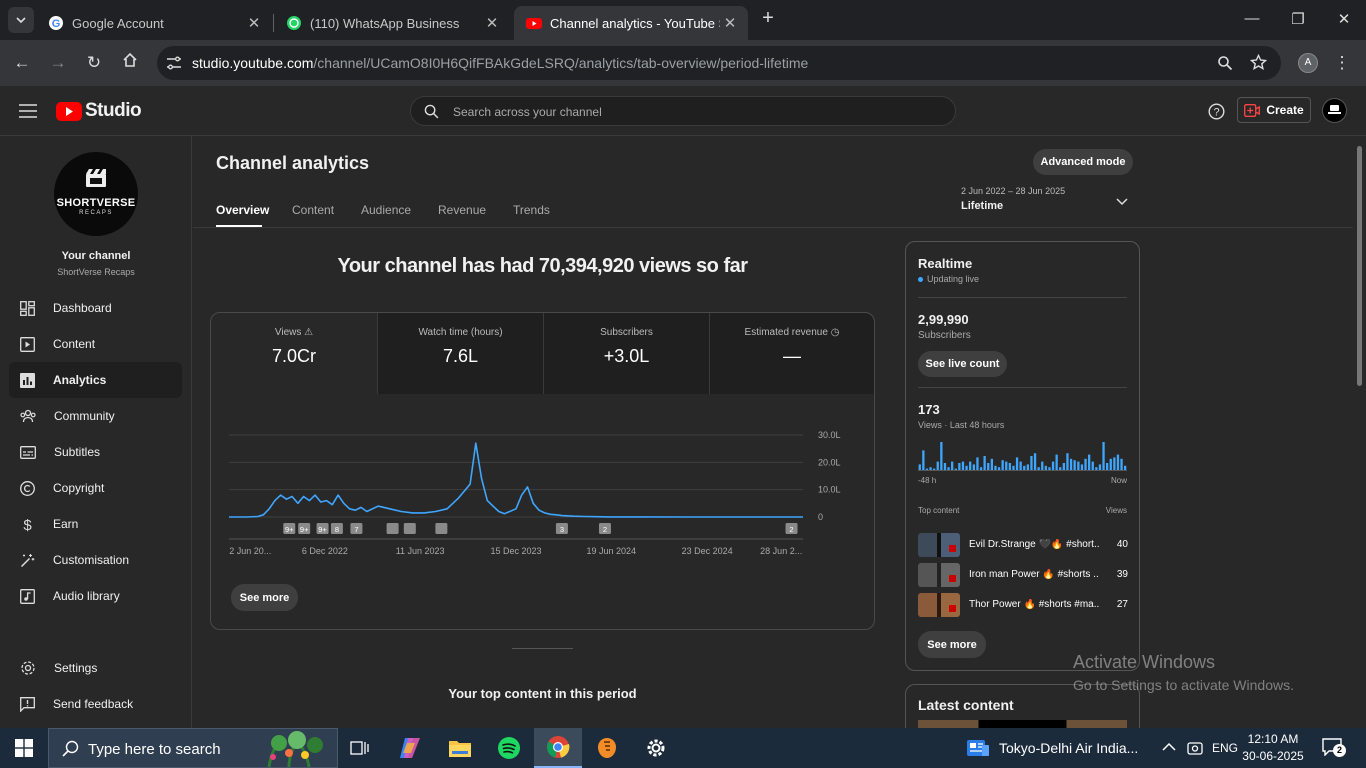 Image resolution: width=1366 pixels, height=768 pixels. Describe the element at coordinates (58, 63) in the screenshot. I see `forward-button: →` at that location.